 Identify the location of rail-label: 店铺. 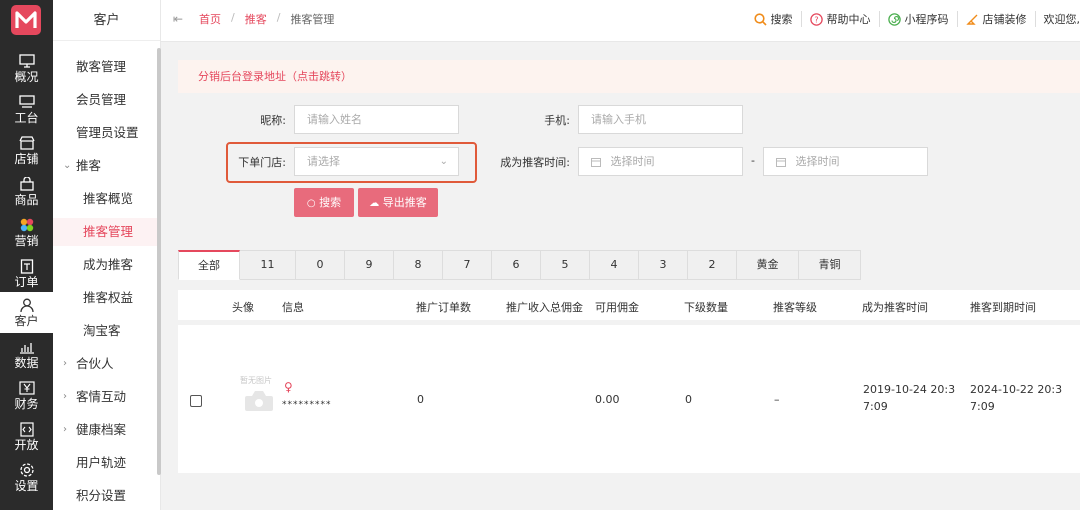
(26, 159).